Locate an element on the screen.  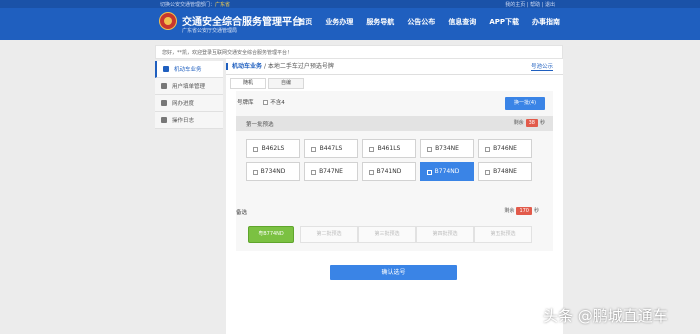
nav-business: 业务办理 is located at coordinates (339, 22).